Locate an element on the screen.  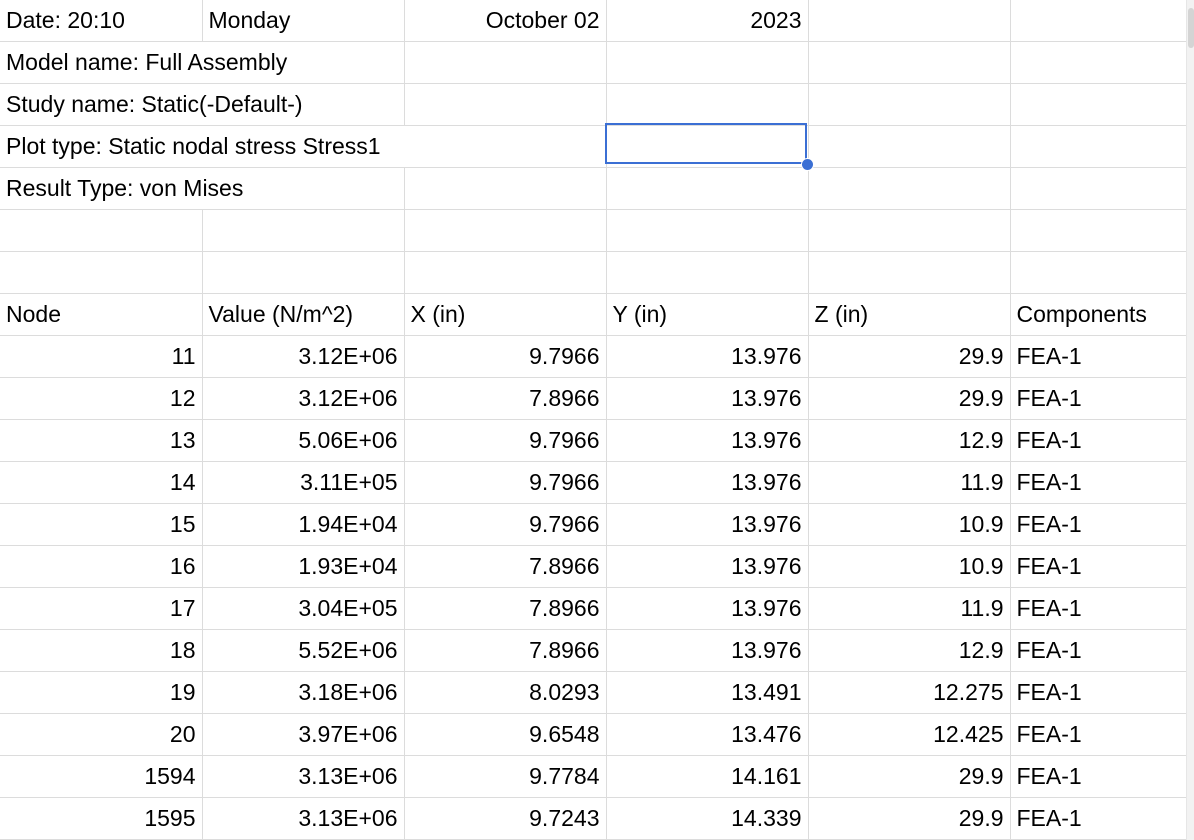
cell-r8-c6: Components is located at coordinates (1098, 314).